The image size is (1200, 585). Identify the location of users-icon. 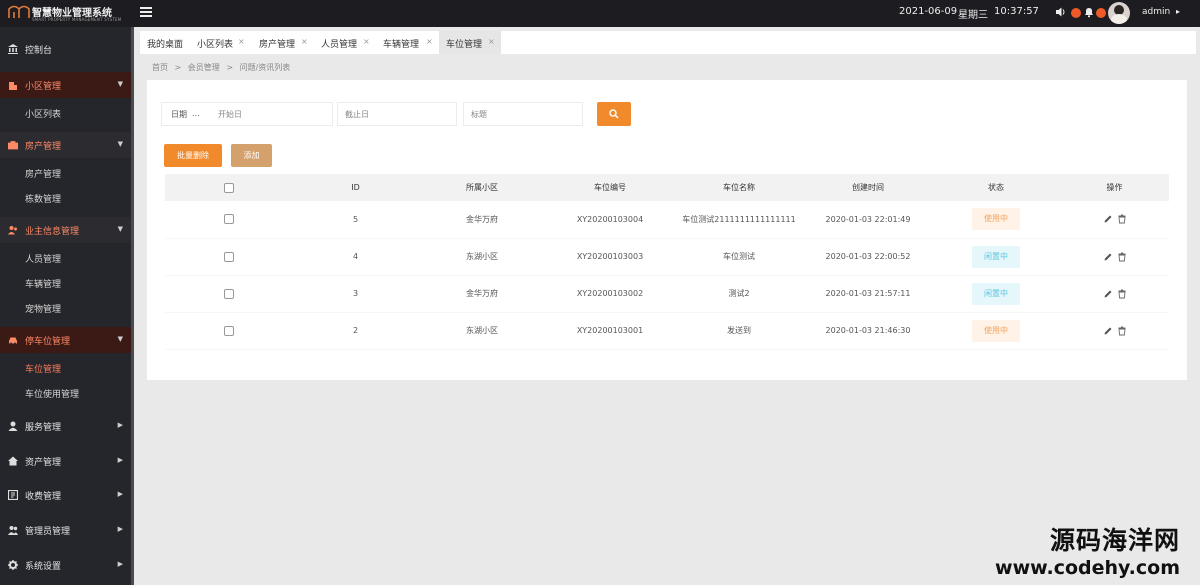
(12, 230).